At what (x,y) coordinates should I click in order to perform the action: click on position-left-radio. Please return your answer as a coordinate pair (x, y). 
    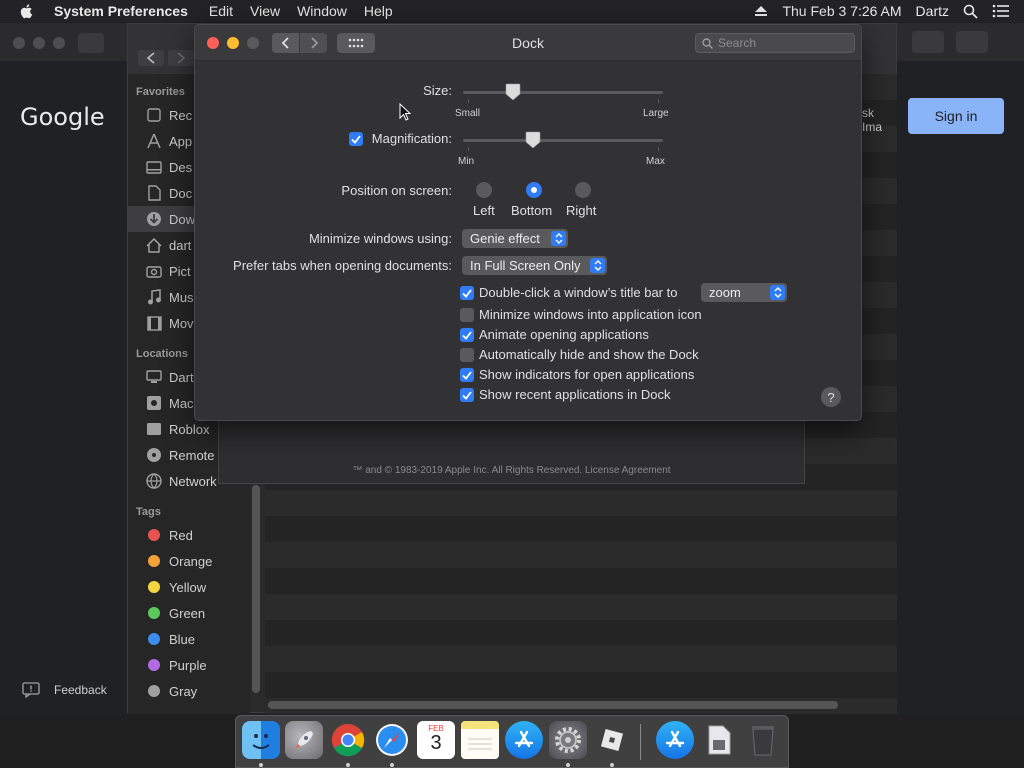
    Looking at the image, I should click on (484, 190).